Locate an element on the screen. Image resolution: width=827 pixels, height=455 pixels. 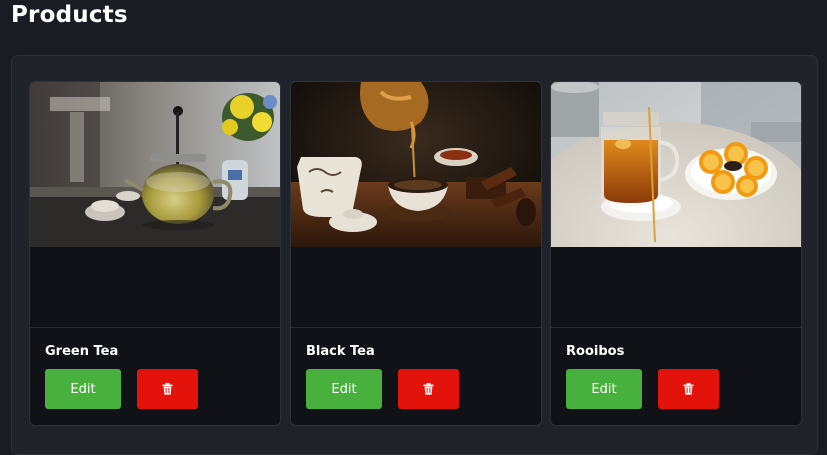
product-image-black-tea is located at coordinates (416, 164).